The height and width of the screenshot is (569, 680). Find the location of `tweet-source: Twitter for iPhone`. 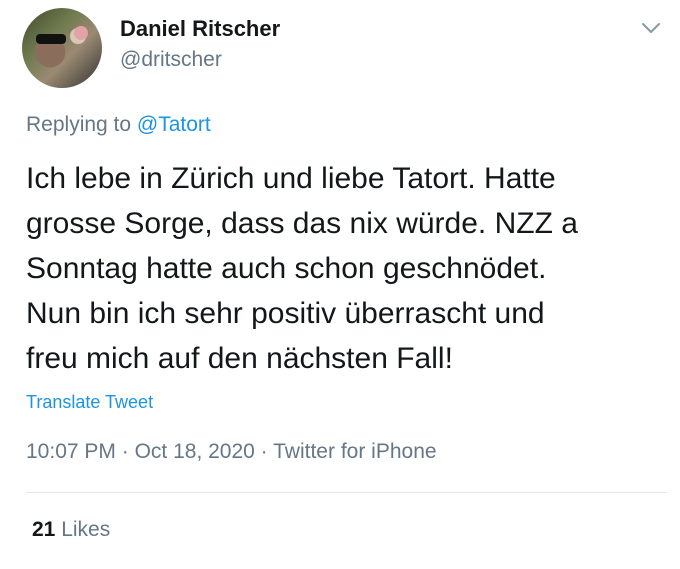

tweet-source: Twitter for iPhone is located at coordinates (354, 451).